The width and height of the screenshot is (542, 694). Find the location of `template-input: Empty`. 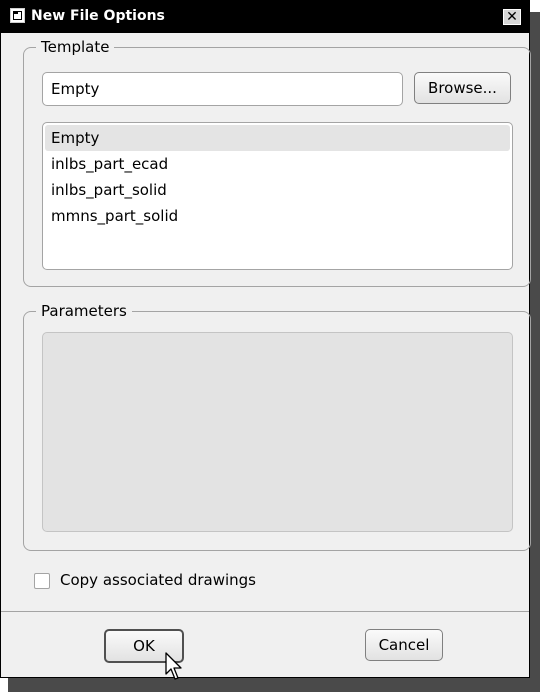

template-input: Empty is located at coordinates (222, 89).